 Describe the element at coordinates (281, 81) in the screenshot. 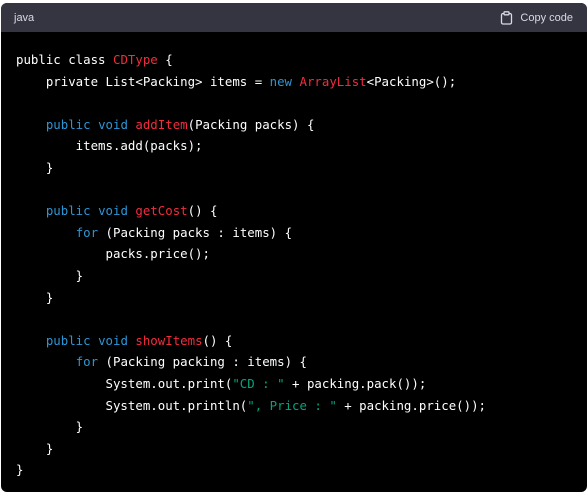

I see `code-keyword: new` at that location.